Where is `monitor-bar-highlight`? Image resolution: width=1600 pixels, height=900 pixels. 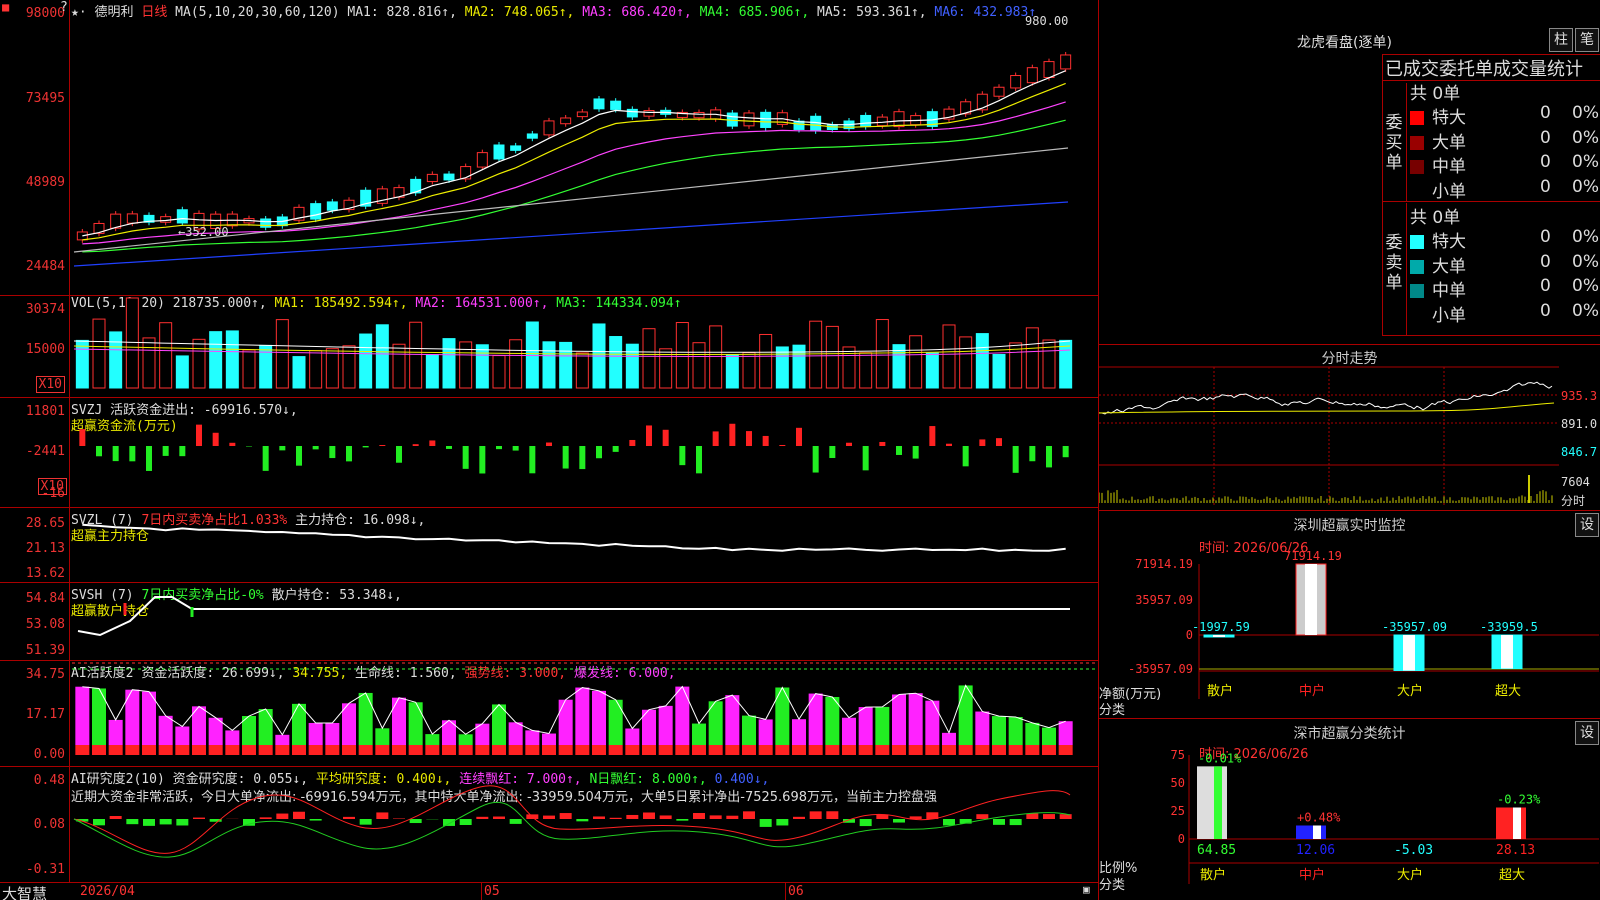 monitor-bar-highlight is located at coordinates (1219, 636).